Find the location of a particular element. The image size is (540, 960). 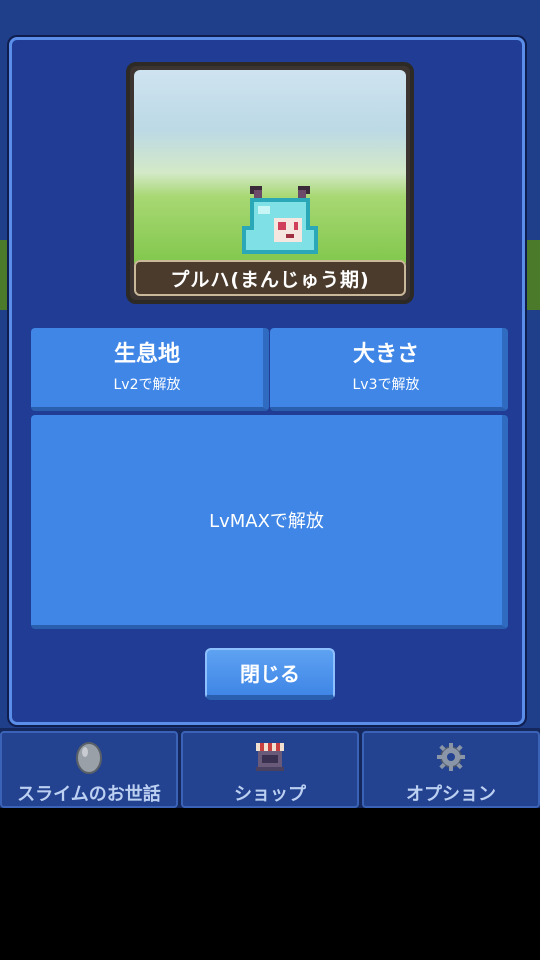

close-button: 閉じる is located at coordinates (270, 674).